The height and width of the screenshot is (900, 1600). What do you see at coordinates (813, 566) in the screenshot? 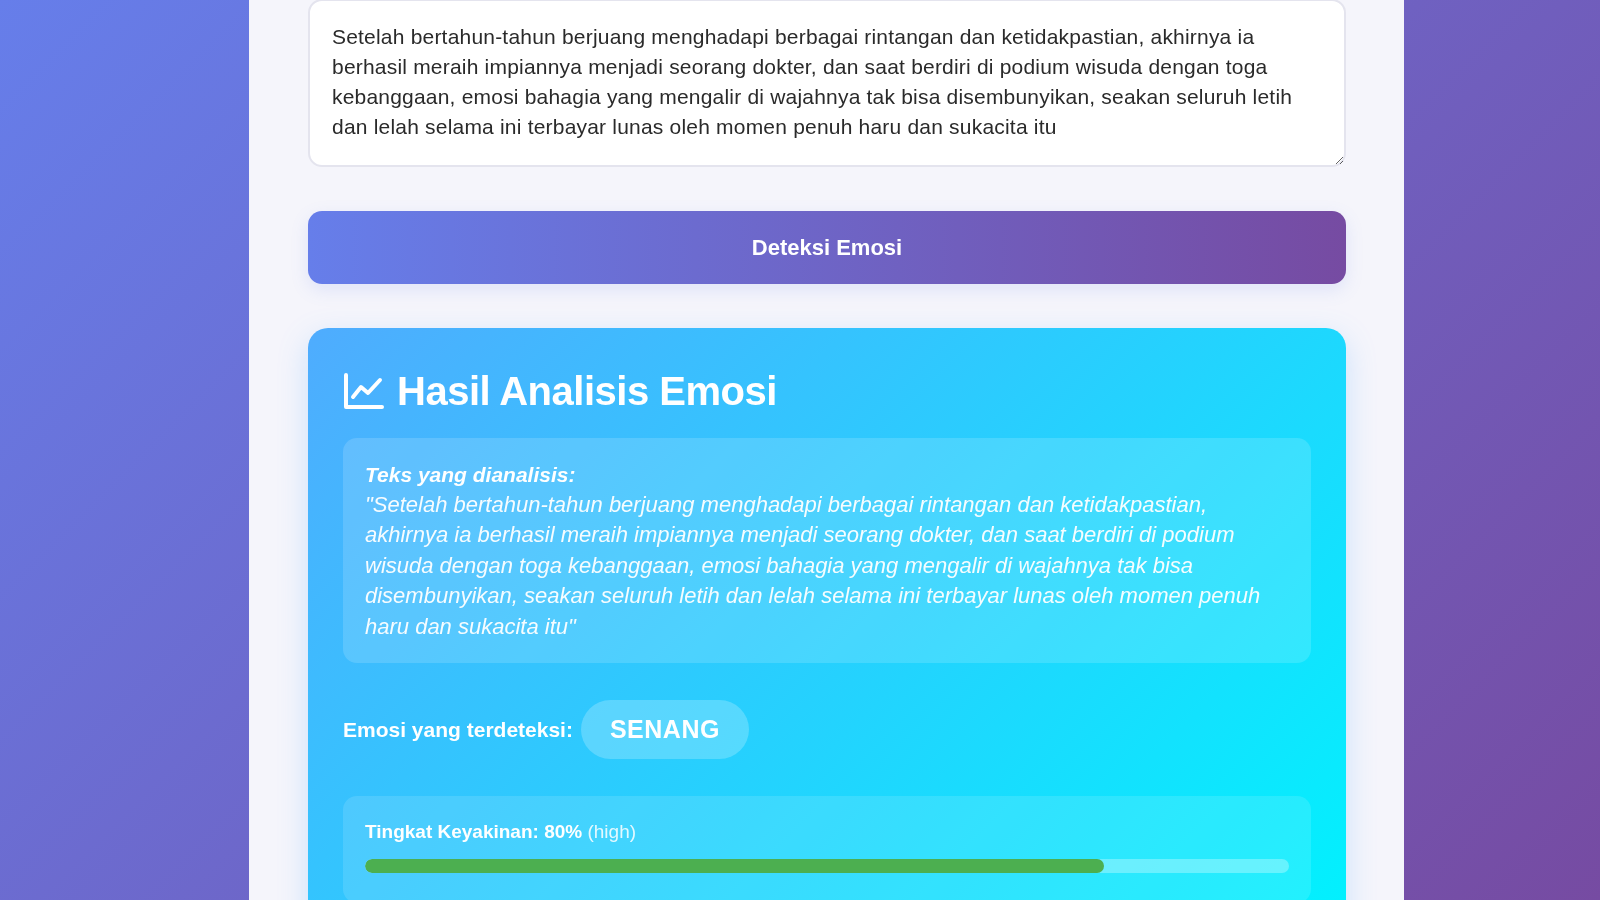
I see `analyzed-text: "Setelah bertahun-tahun berjuang menghadapi berbagai rintangan dan ketidakpastian, akhirnya ia berhasil meraih impiannya menjadi seorang dokter, dan saat berdiri di podium wisuda dengan toga kebanggaan, emosi bahagia yang mengalir di wajahnya tak bisa disembunyikan, seakan seluruh letih dan lelah selama ini terbayar lunas oleh momen penuh haru dan sukacita itu"` at bounding box center [813, 566].